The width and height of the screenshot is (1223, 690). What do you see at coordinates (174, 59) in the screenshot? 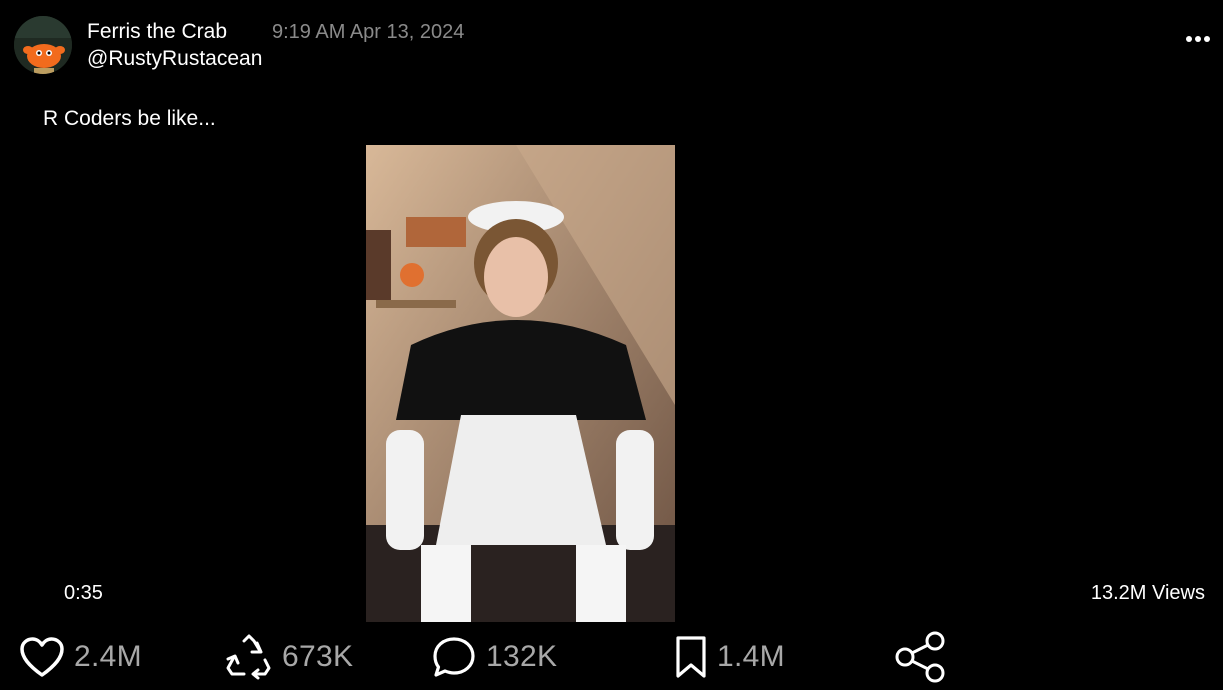
I see `author-handle: @RustyRustacean` at bounding box center [174, 59].